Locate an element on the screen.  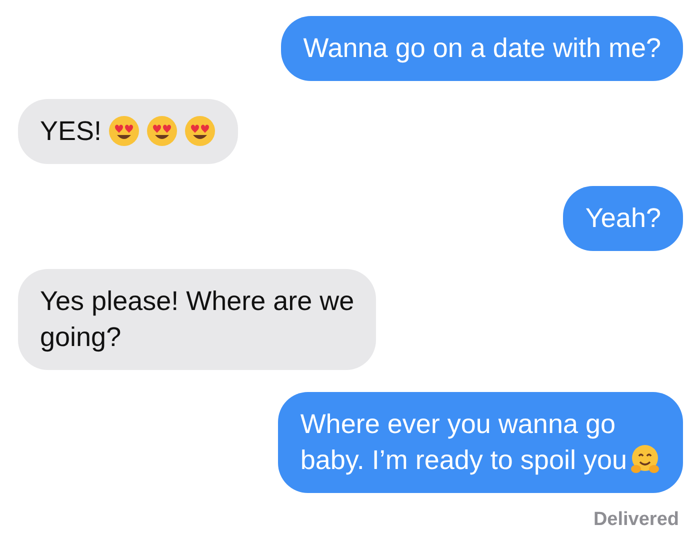
hugging-face-icon is located at coordinates (645, 460).